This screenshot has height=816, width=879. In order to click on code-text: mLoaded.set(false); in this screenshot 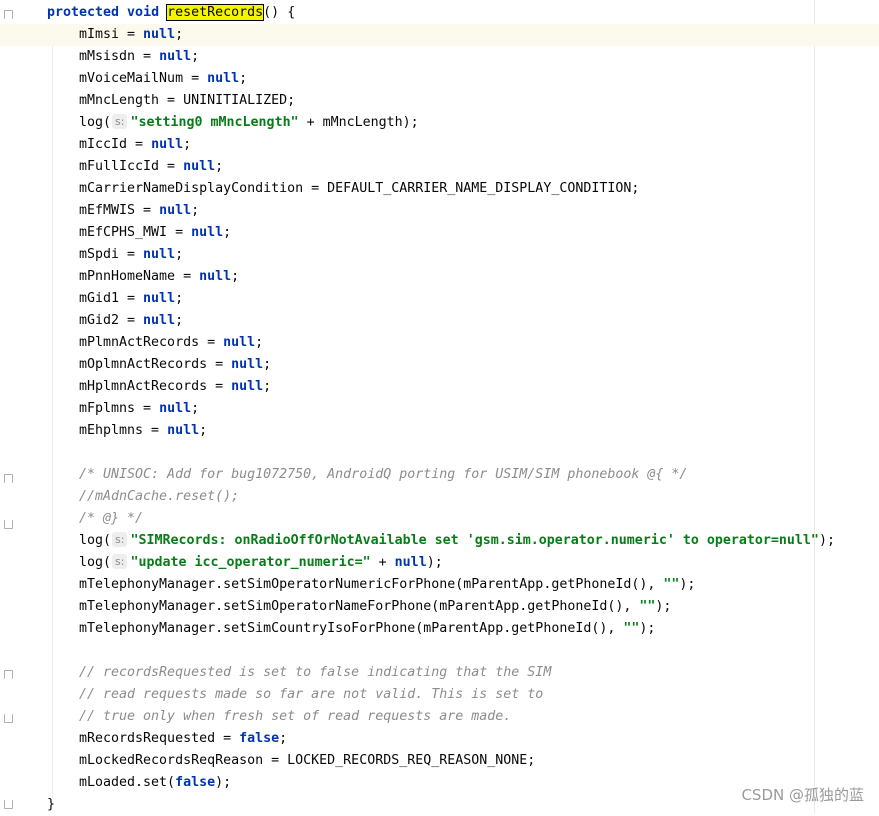, I will do `click(155, 783)`.